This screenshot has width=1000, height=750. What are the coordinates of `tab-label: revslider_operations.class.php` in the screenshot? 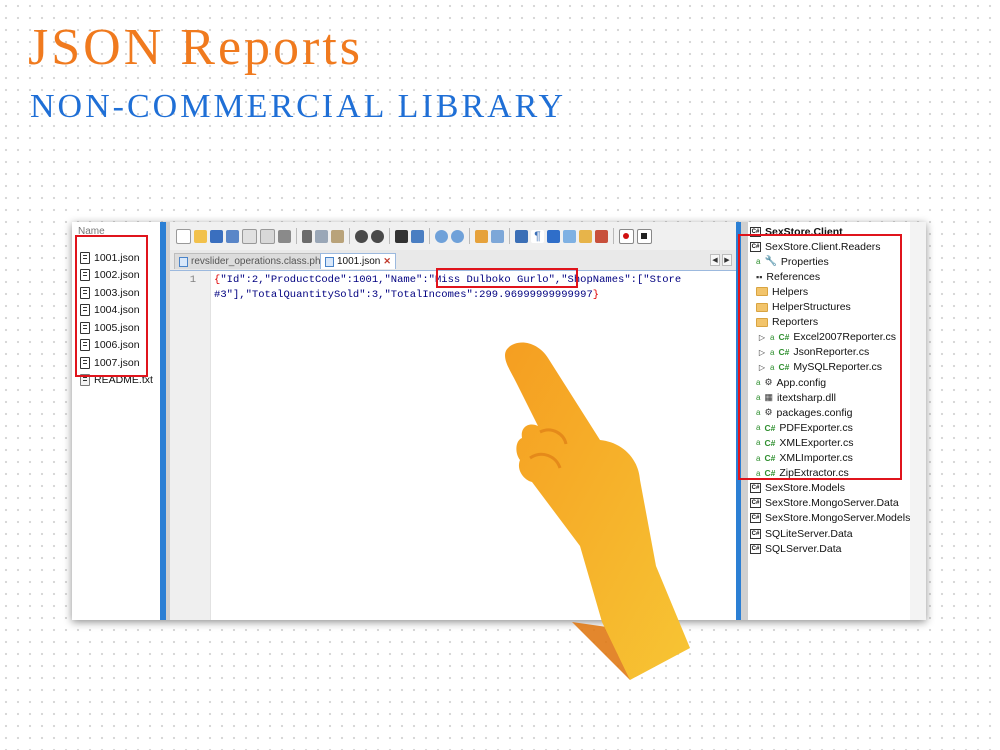 It's located at (259, 261).